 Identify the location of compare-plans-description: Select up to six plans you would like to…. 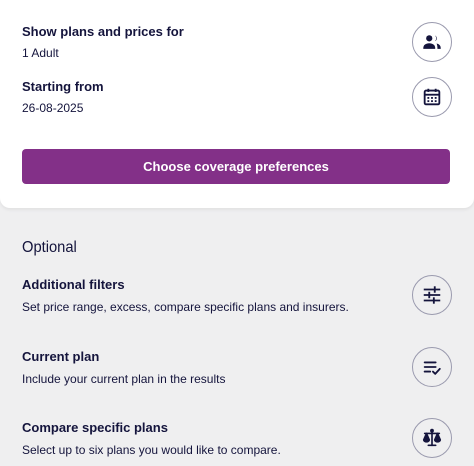
(151, 449).